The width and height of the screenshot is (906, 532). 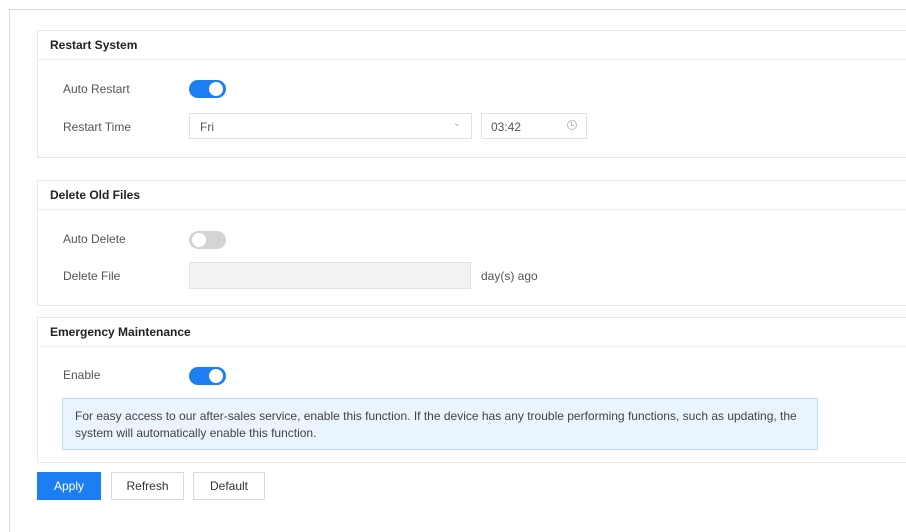 I want to click on auto-restart-label: Auto Restart, so click(x=96, y=89).